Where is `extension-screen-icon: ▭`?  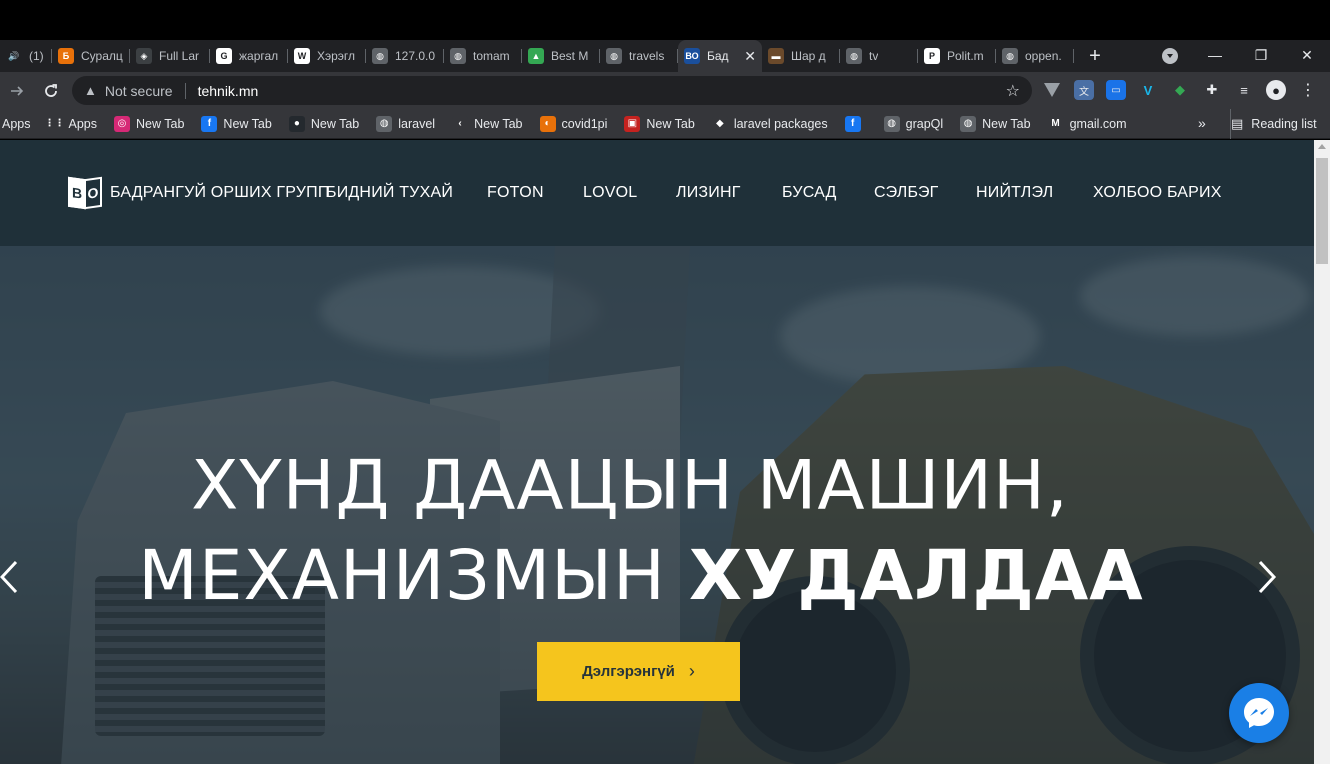
extension-screen-icon: ▭ is located at coordinates (1116, 90).